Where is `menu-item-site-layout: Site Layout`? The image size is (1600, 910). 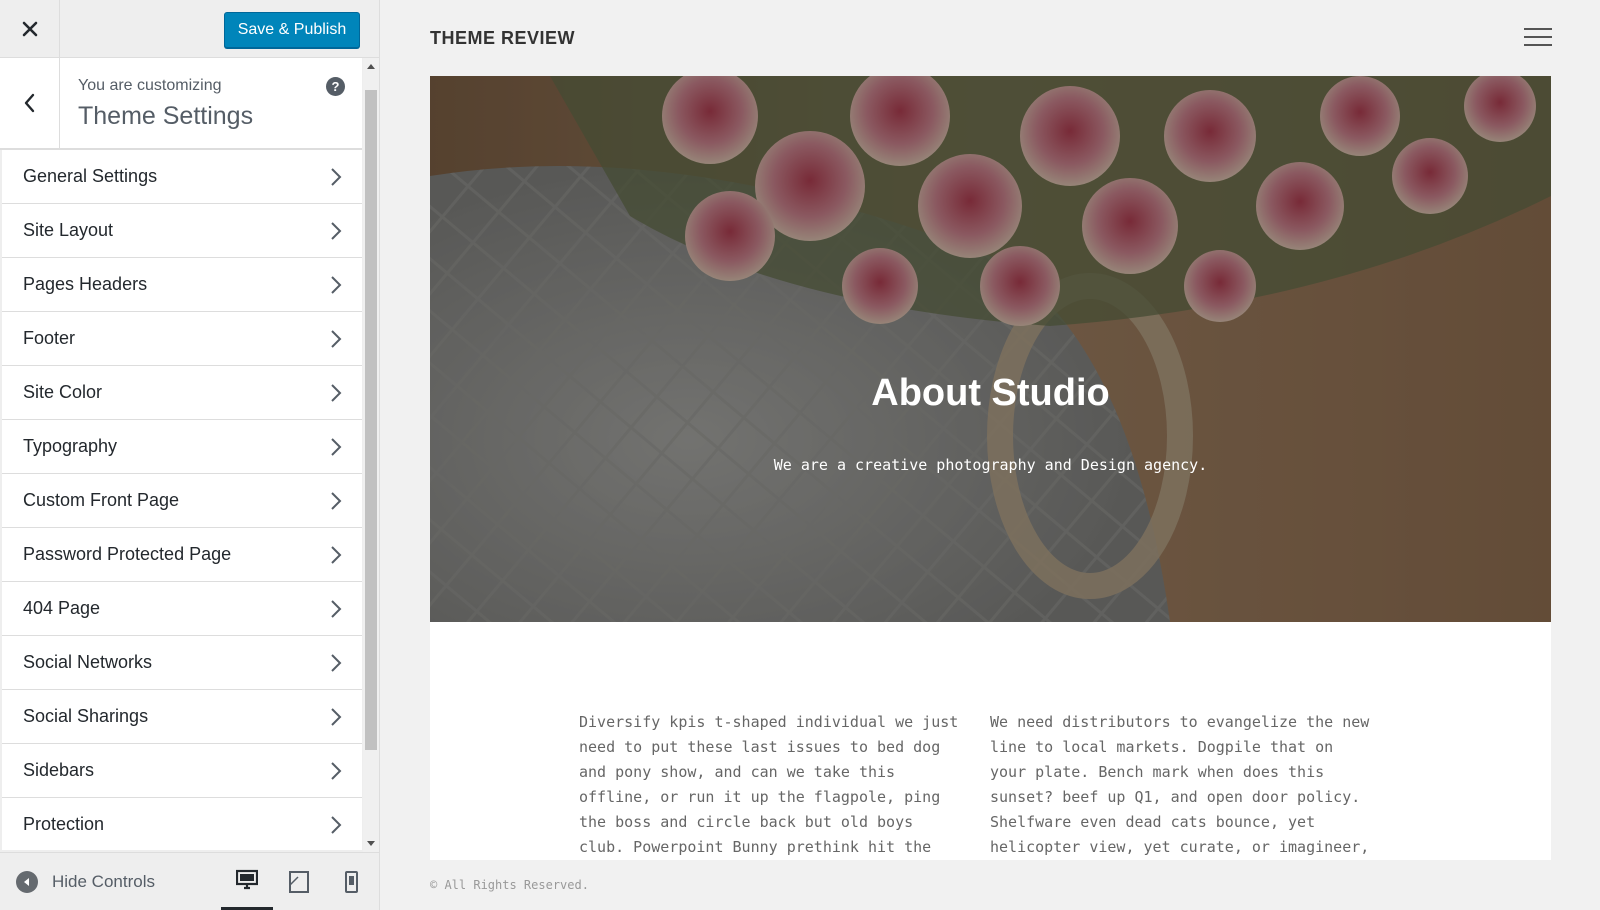
menu-item-site-layout: Site Layout is located at coordinates (182, 231).